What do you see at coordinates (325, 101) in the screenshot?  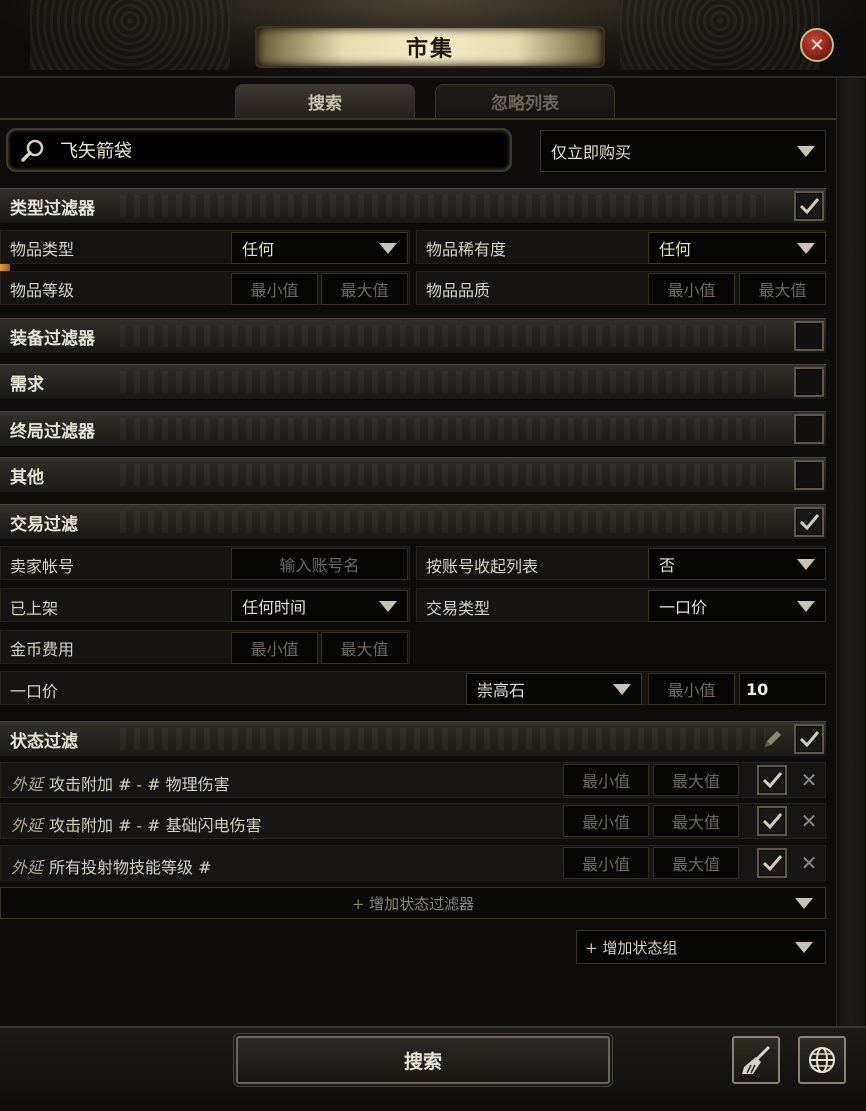 I see `tab-search: 搜索` at bounding box center [325, 101].